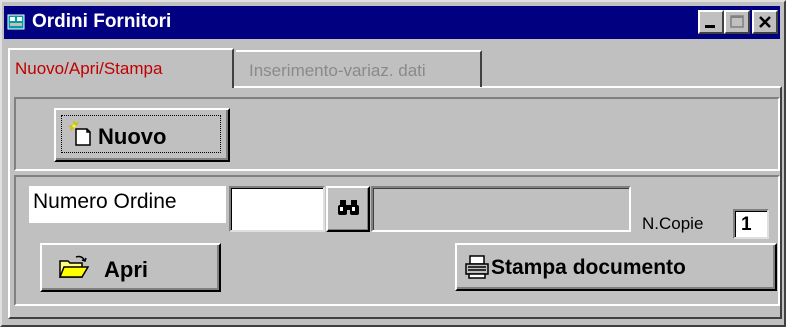 This screenshot has width=786, height=327. Describe the element at coordinates (392, 22) in the screenshot. I see `title-bar: Ordini Fornitori` at that location.